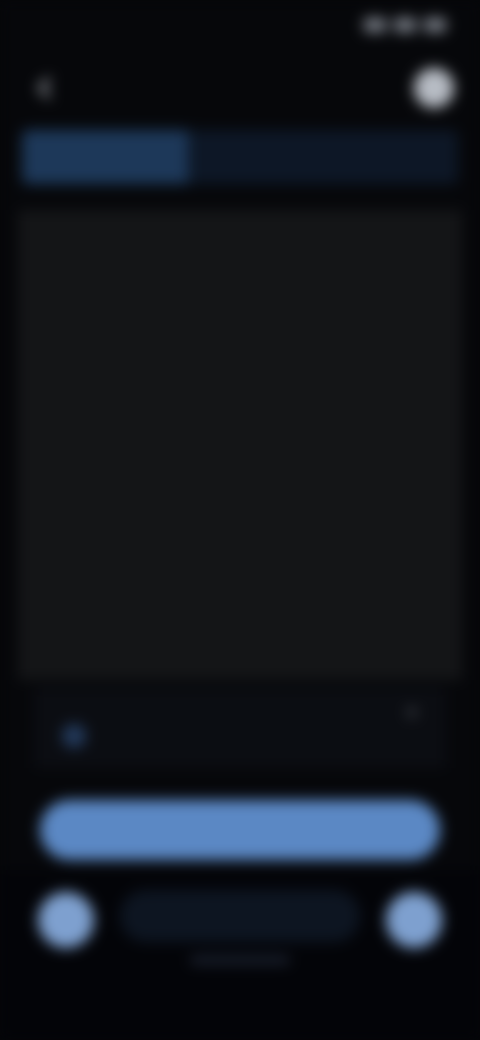 This screenshot has height=1040, width=480. I want to click on info-icon, so click(74, 736).